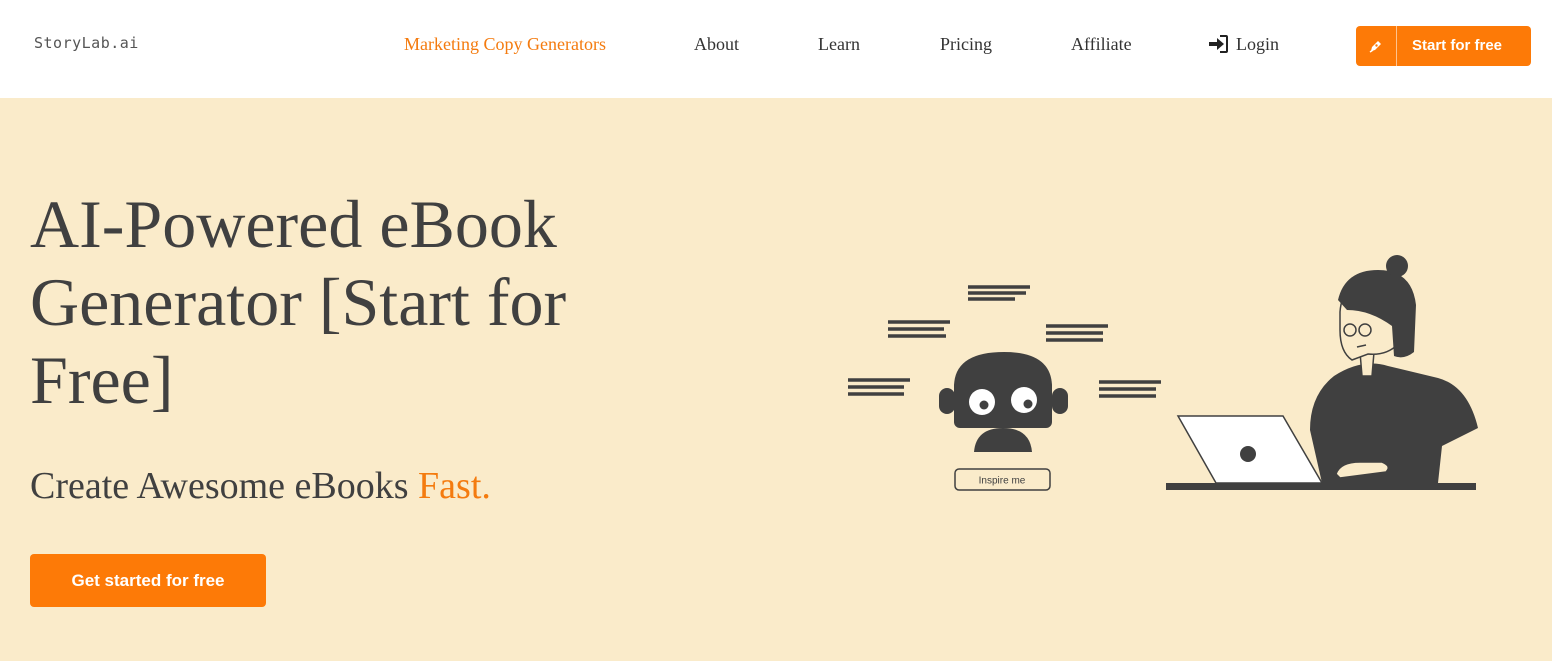 The height and width of the screenshot is (661, 1552). I want to click on inspire-me-label: Inspire me, so click(1002, 481).